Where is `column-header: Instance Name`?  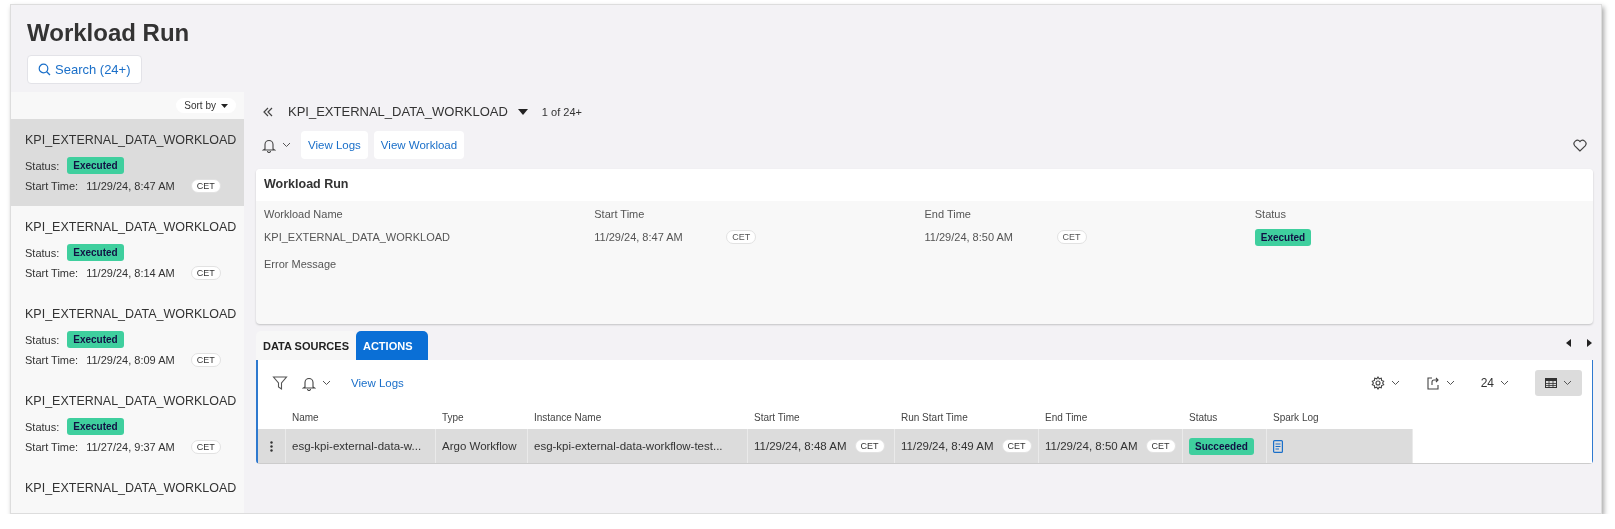
column-header: Instance Name is located at coordinates (568, 417).